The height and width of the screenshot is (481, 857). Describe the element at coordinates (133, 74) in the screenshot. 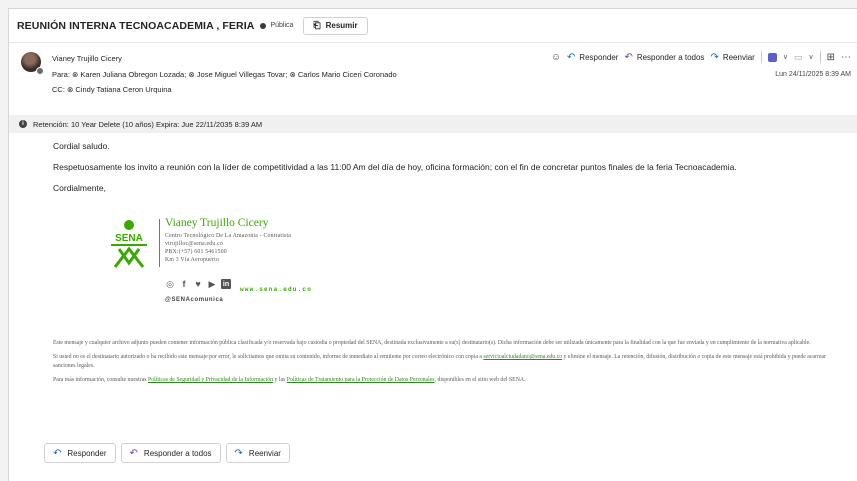

I see `recipient-1: Karen Juliana Obregon Lozada;` at that location.